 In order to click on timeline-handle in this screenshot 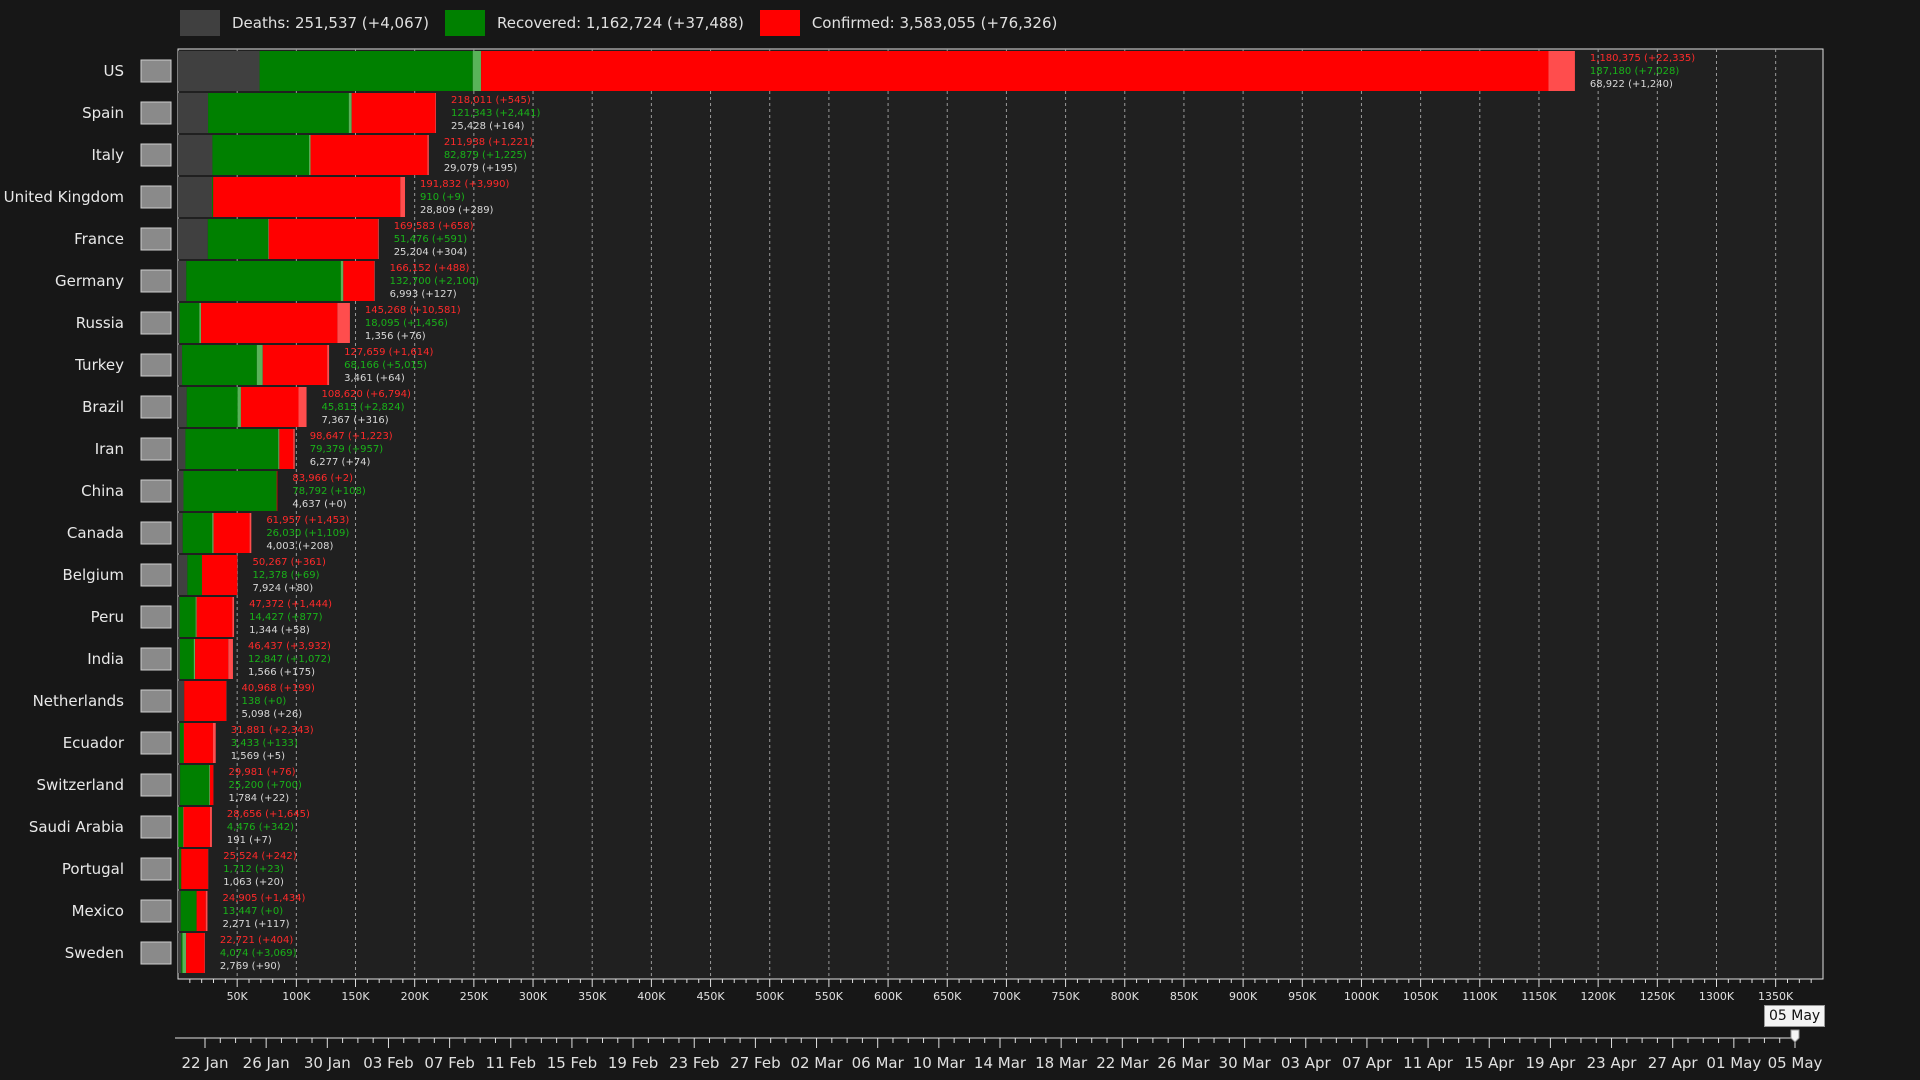, I will do `click(1795, 1036)`.